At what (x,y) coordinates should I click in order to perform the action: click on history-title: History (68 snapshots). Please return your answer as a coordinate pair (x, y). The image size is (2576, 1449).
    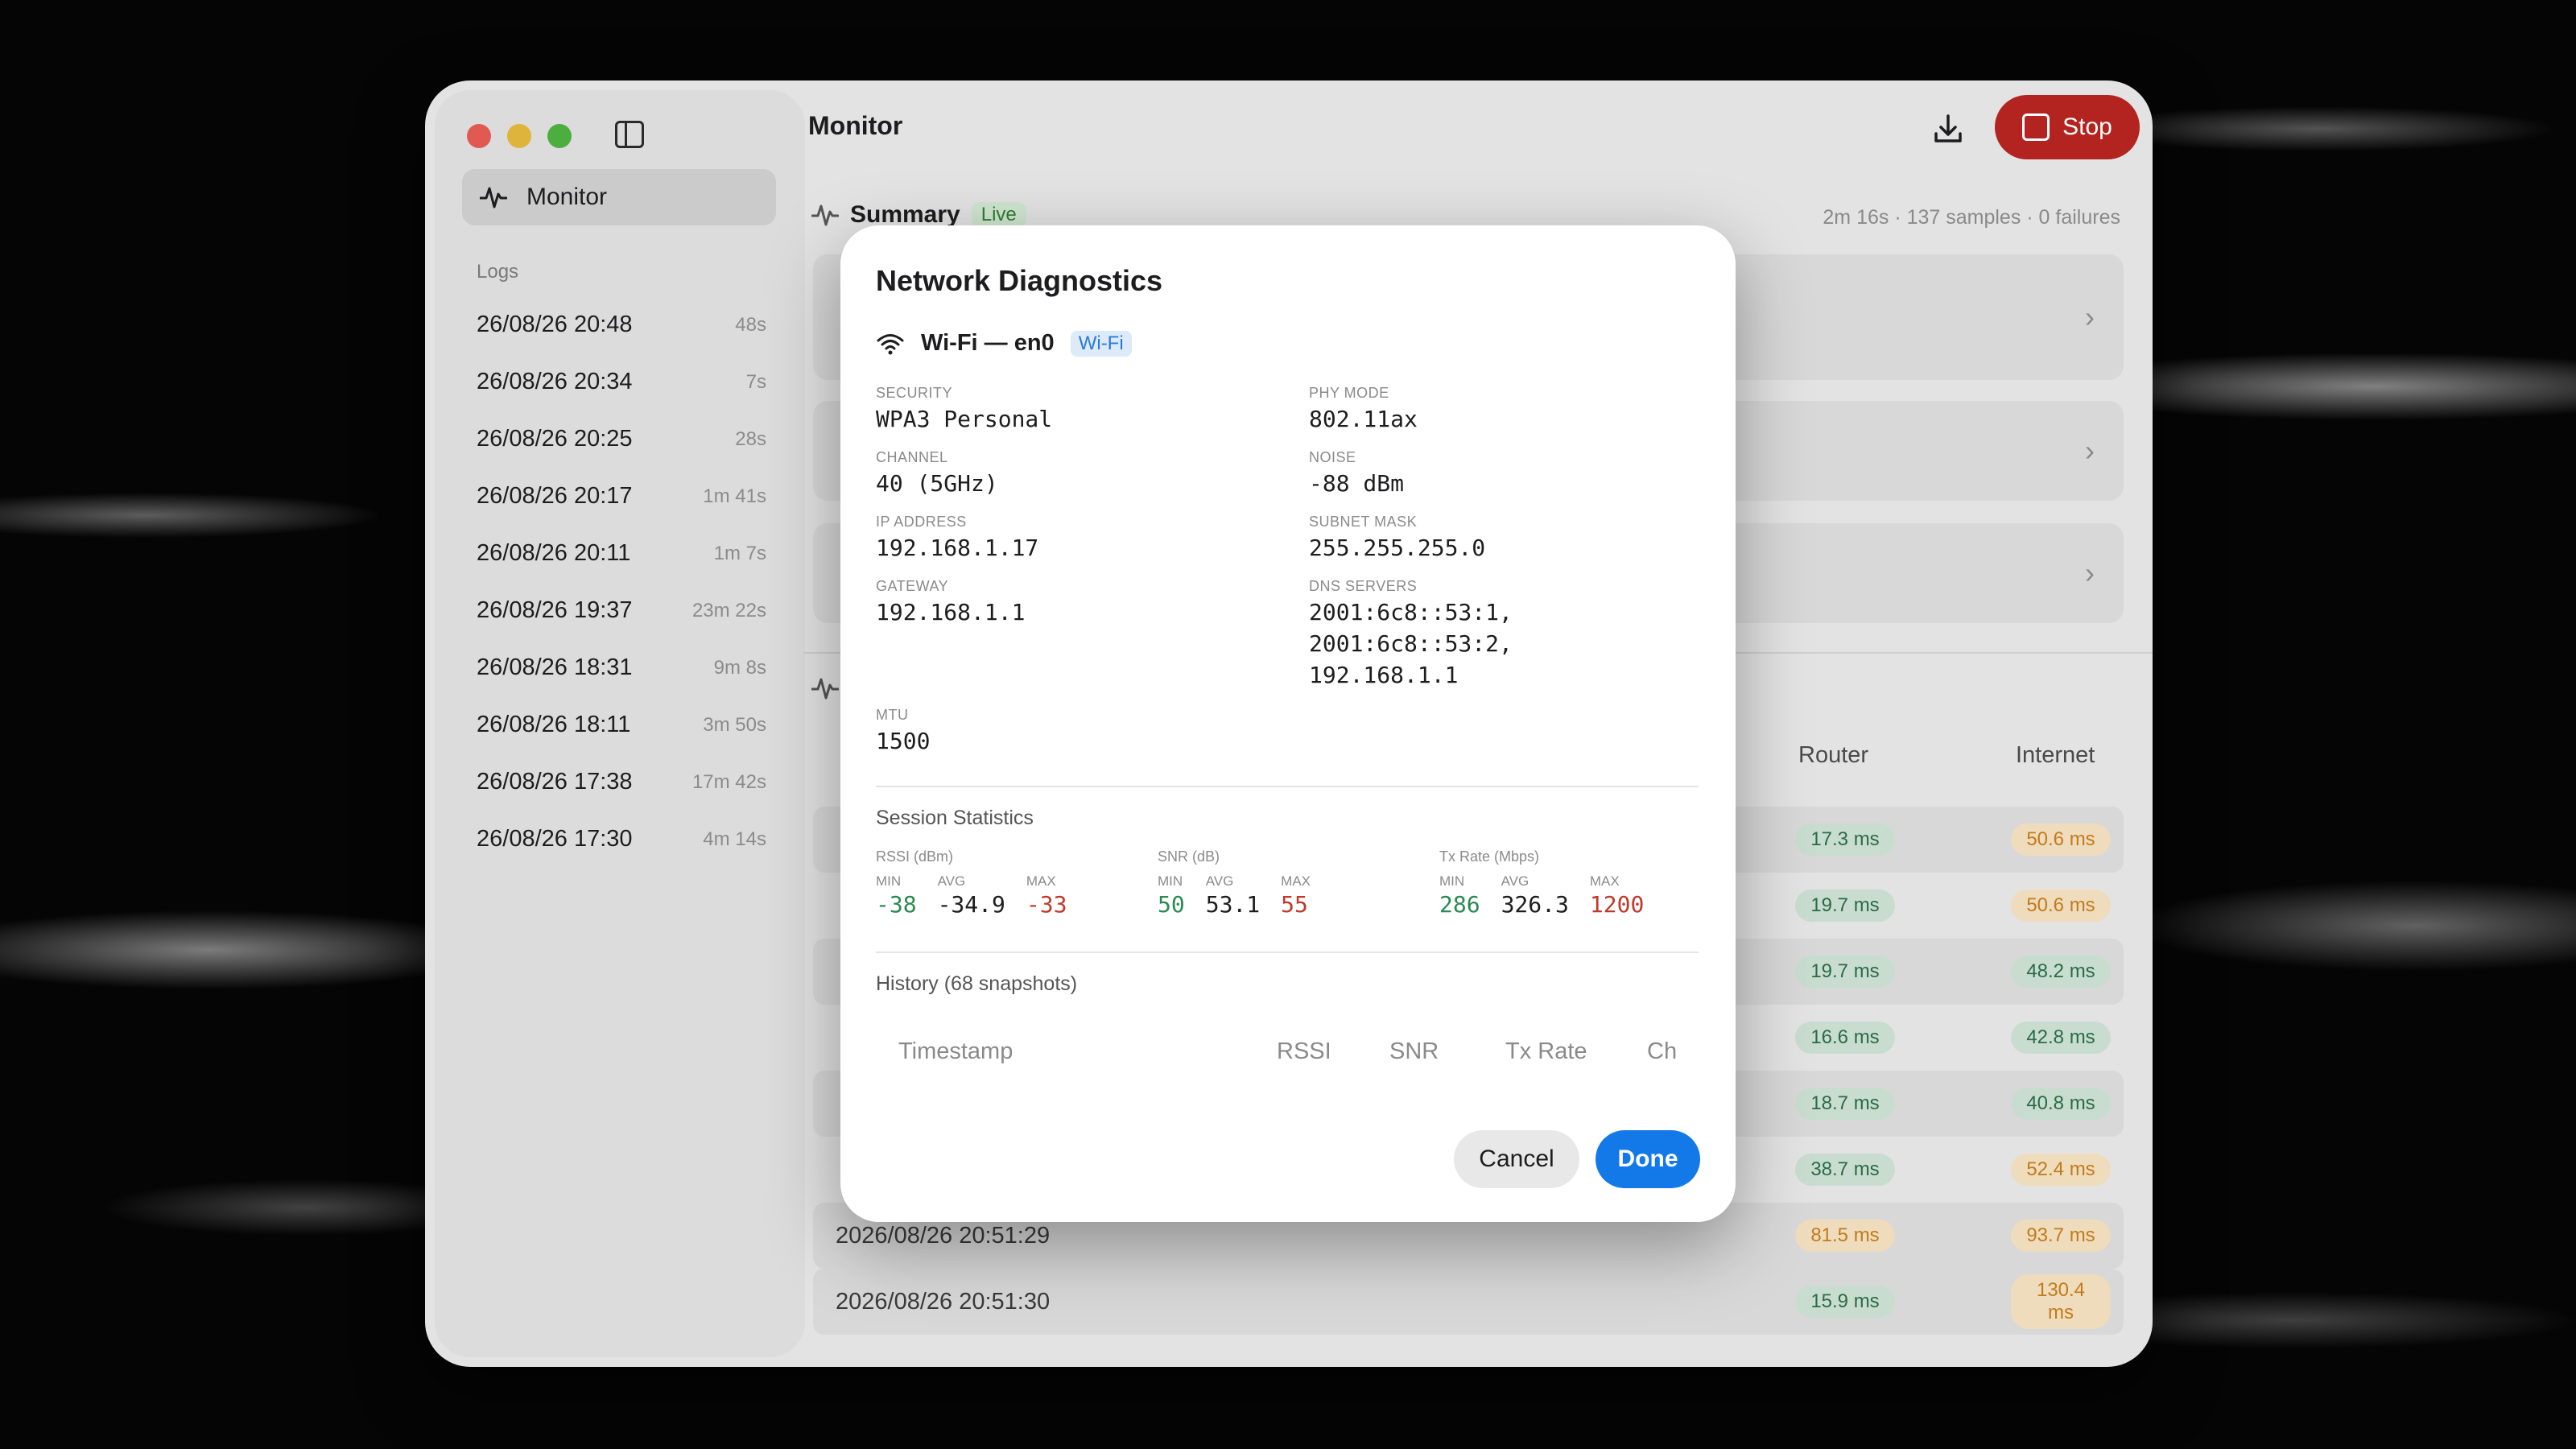
    Looking at the image, I should click on (977, 983).